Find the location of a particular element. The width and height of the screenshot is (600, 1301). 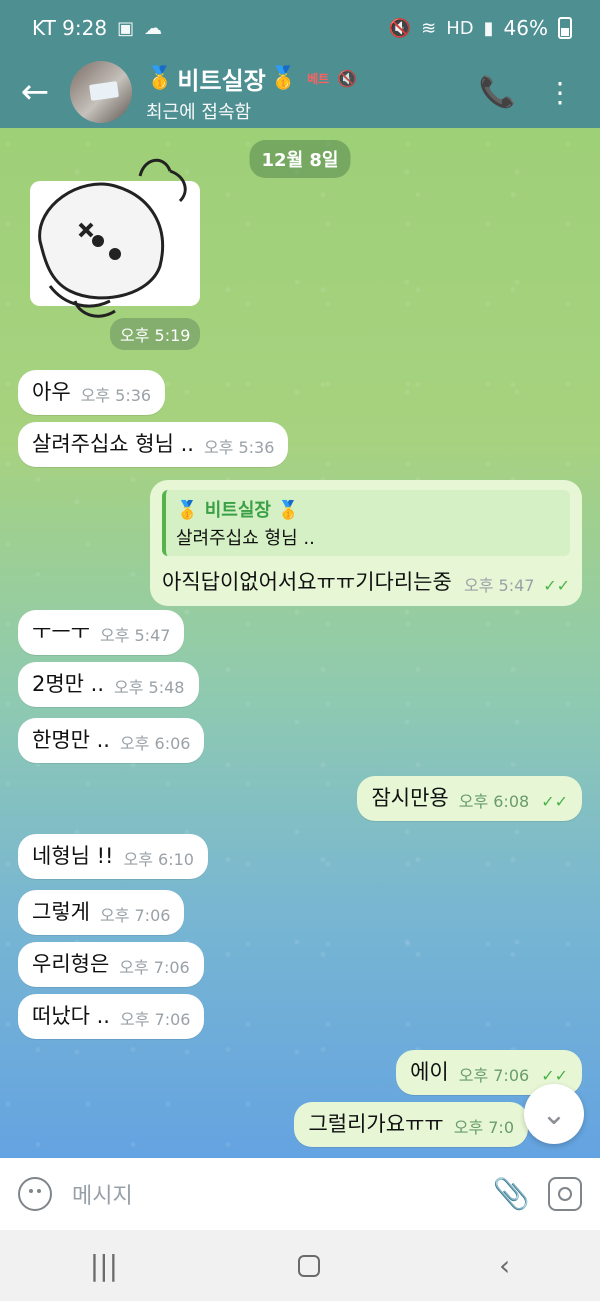

message-text: 떠났다 .. is located at coordinates (71, 1016).